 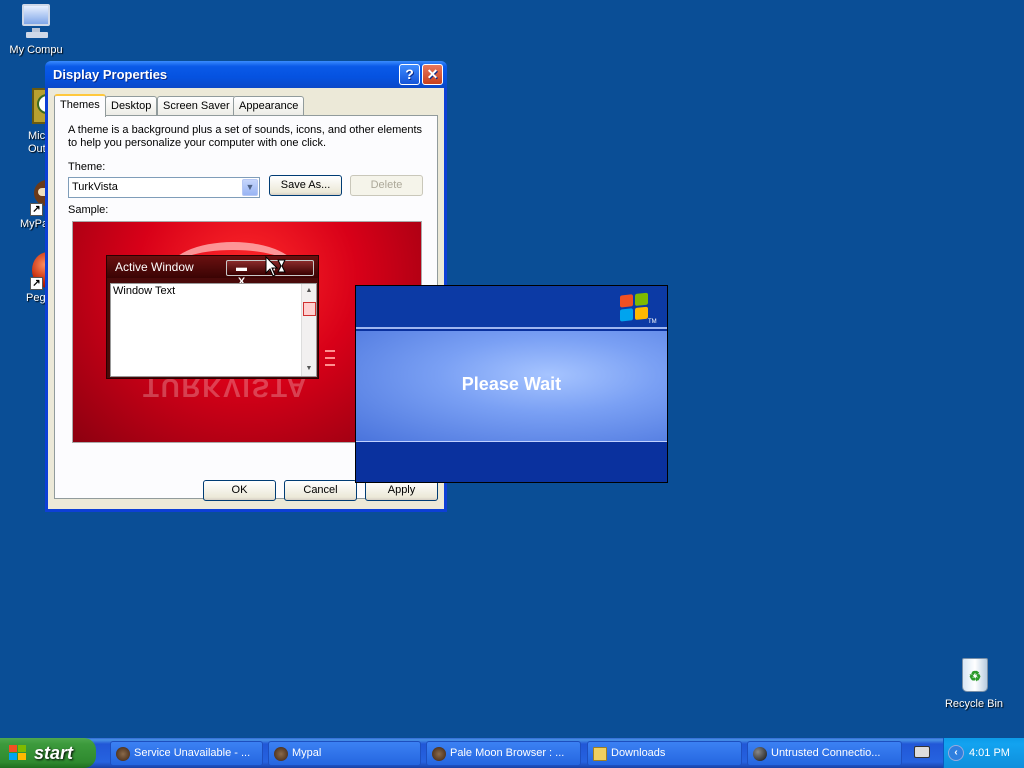 I want to click on dialog-title: Display Properties, so click(x=110, y=74).